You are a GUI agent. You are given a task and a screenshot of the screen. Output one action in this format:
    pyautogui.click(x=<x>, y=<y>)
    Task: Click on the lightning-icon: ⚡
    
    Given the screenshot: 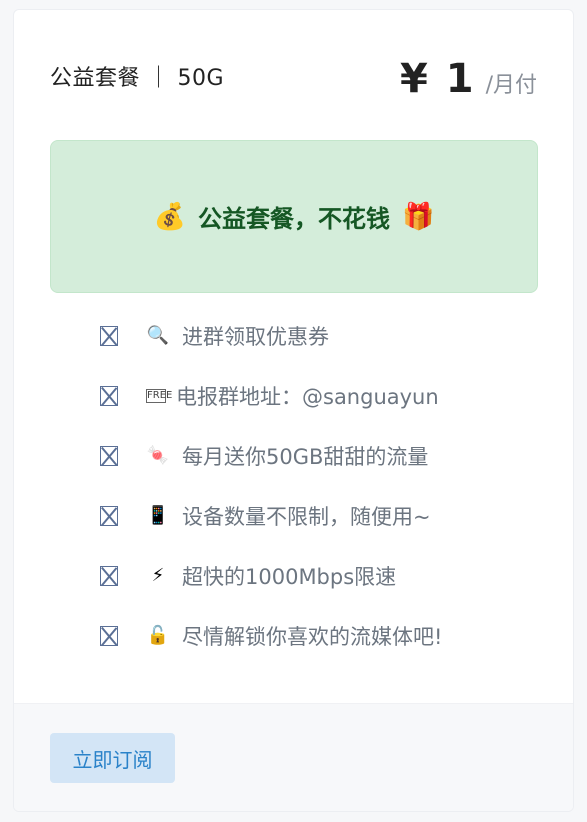 What is the action you would take?
    pyautogui.click(x=158, y=575)
    